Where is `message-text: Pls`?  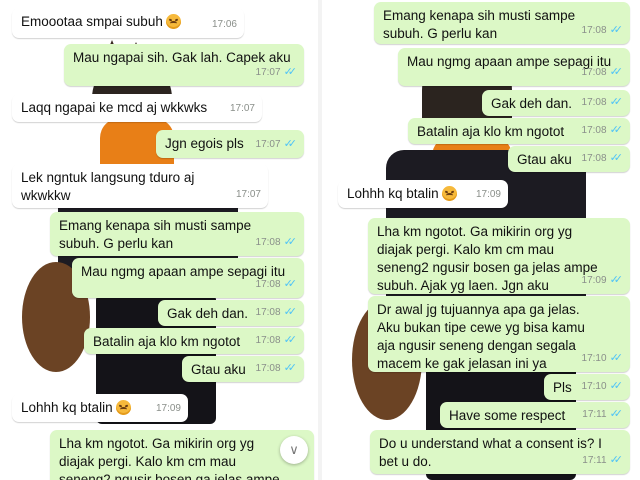
message-text: Pls is located at coordinates (562, 387).